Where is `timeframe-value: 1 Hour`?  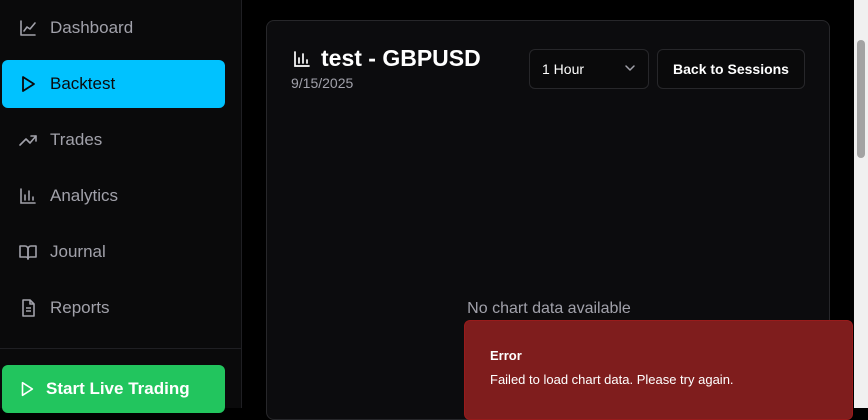
timeframe-value: 1 Hour is located at coordinates (563, 69).